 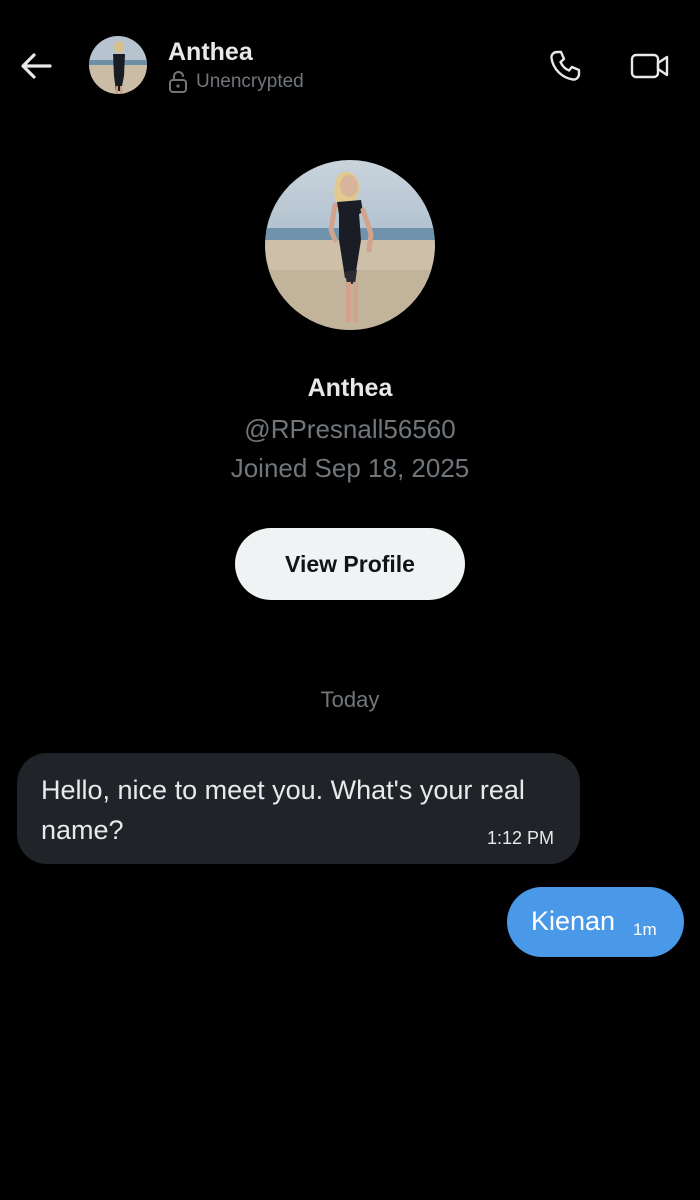 What do you see at coordinates (350, 468) in the screenshot?
I see `profile-joined-date: Joined Sep 18, 2025` at bounding box center [350, 468].